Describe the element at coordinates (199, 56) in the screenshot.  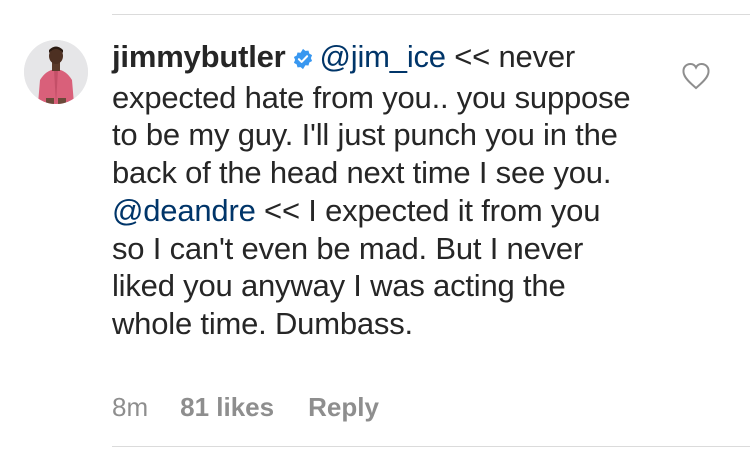
I see `username-link: jimmybutler` at that location.